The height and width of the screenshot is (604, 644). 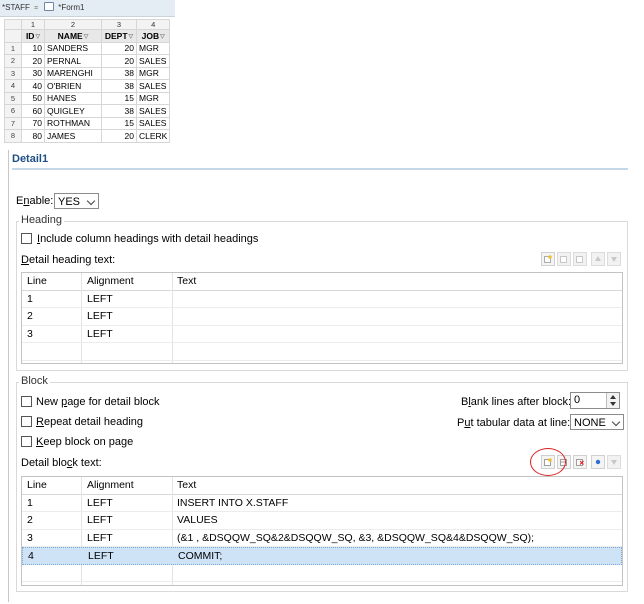 I want to click on spinner-buttons, so click(x=612, y=400).